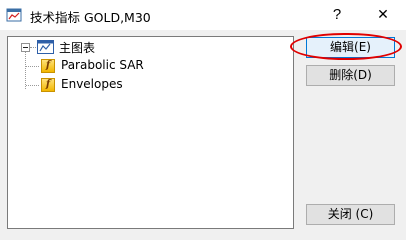  Describe the element at coordinates (45, 47) in the screenshot. I see `chart-window-icon` at that location.